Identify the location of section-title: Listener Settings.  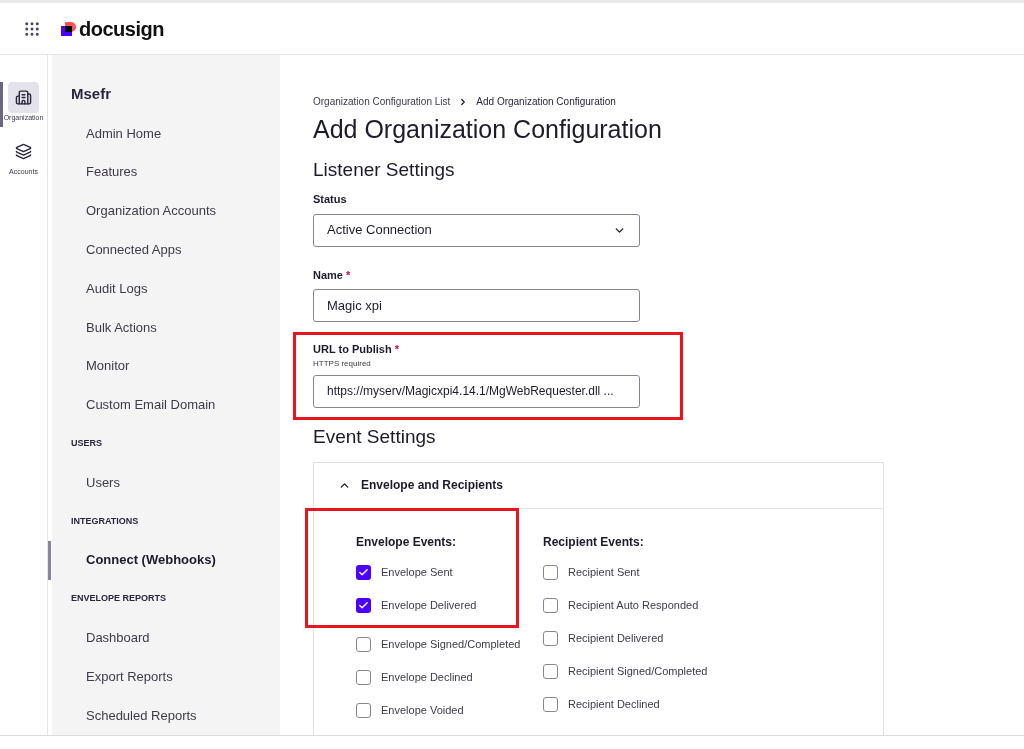
(384, 170).